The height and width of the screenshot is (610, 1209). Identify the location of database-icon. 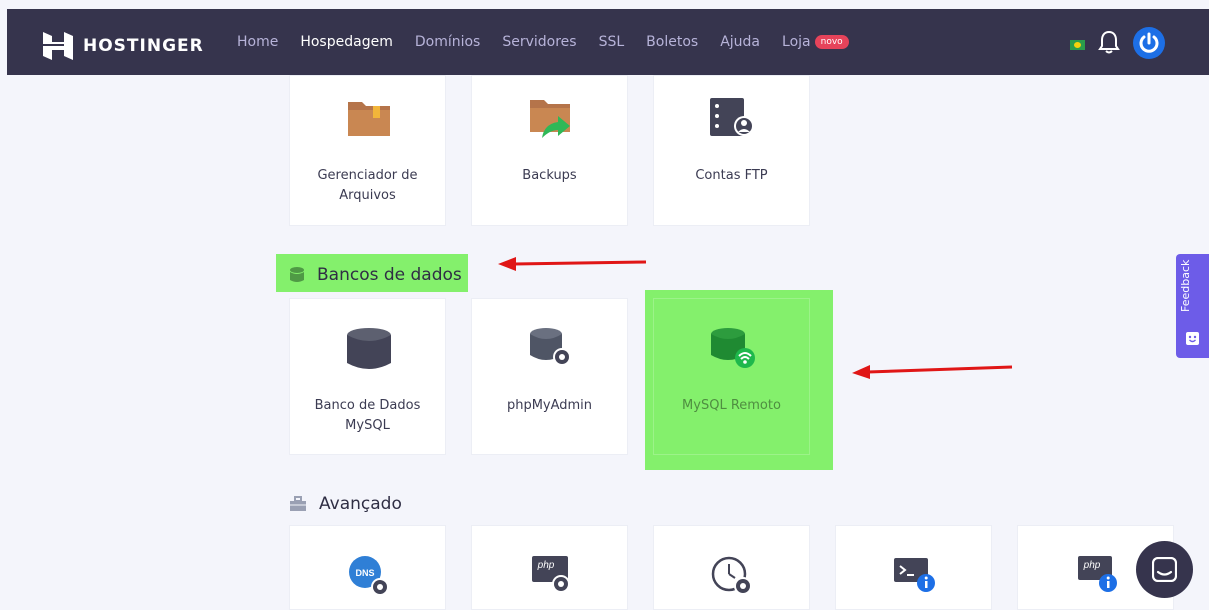
(369, 348).